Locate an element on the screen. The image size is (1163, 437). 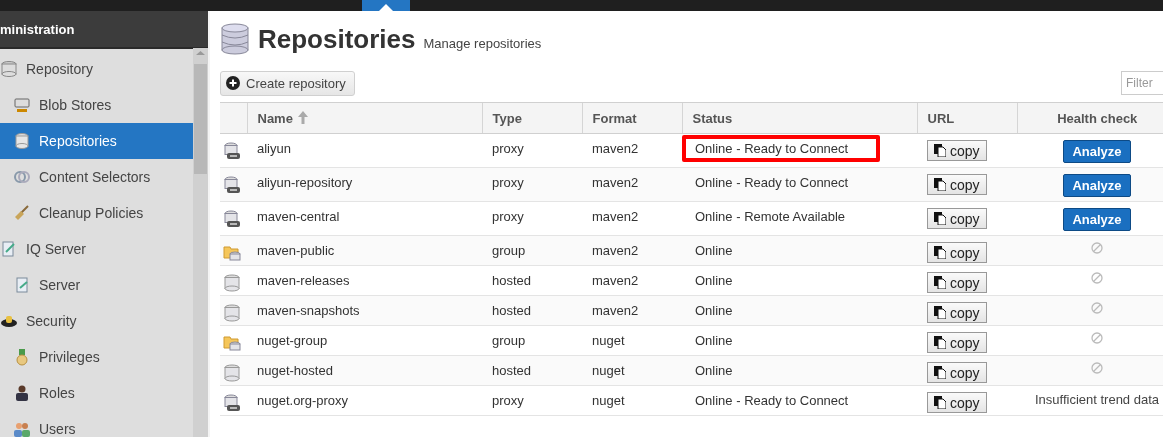
person-icon is located at coordinates (22, 393).